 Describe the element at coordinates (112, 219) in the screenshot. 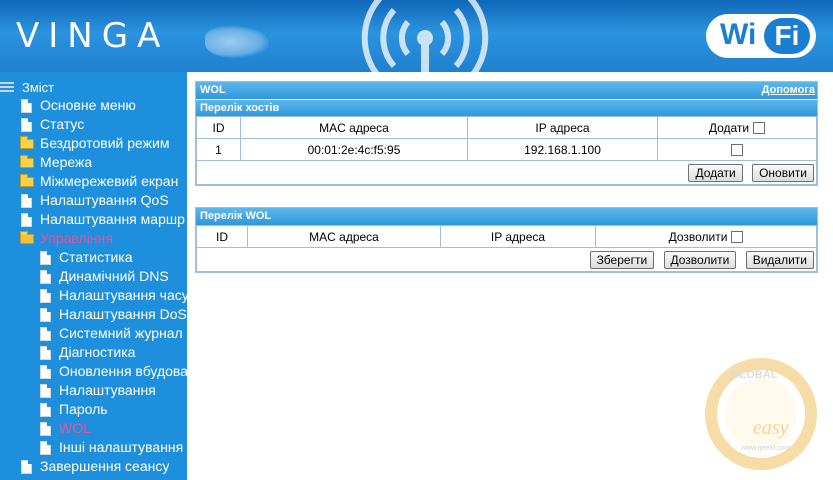

I see `sidebar-item-label: Налаштування маршр` at that location.